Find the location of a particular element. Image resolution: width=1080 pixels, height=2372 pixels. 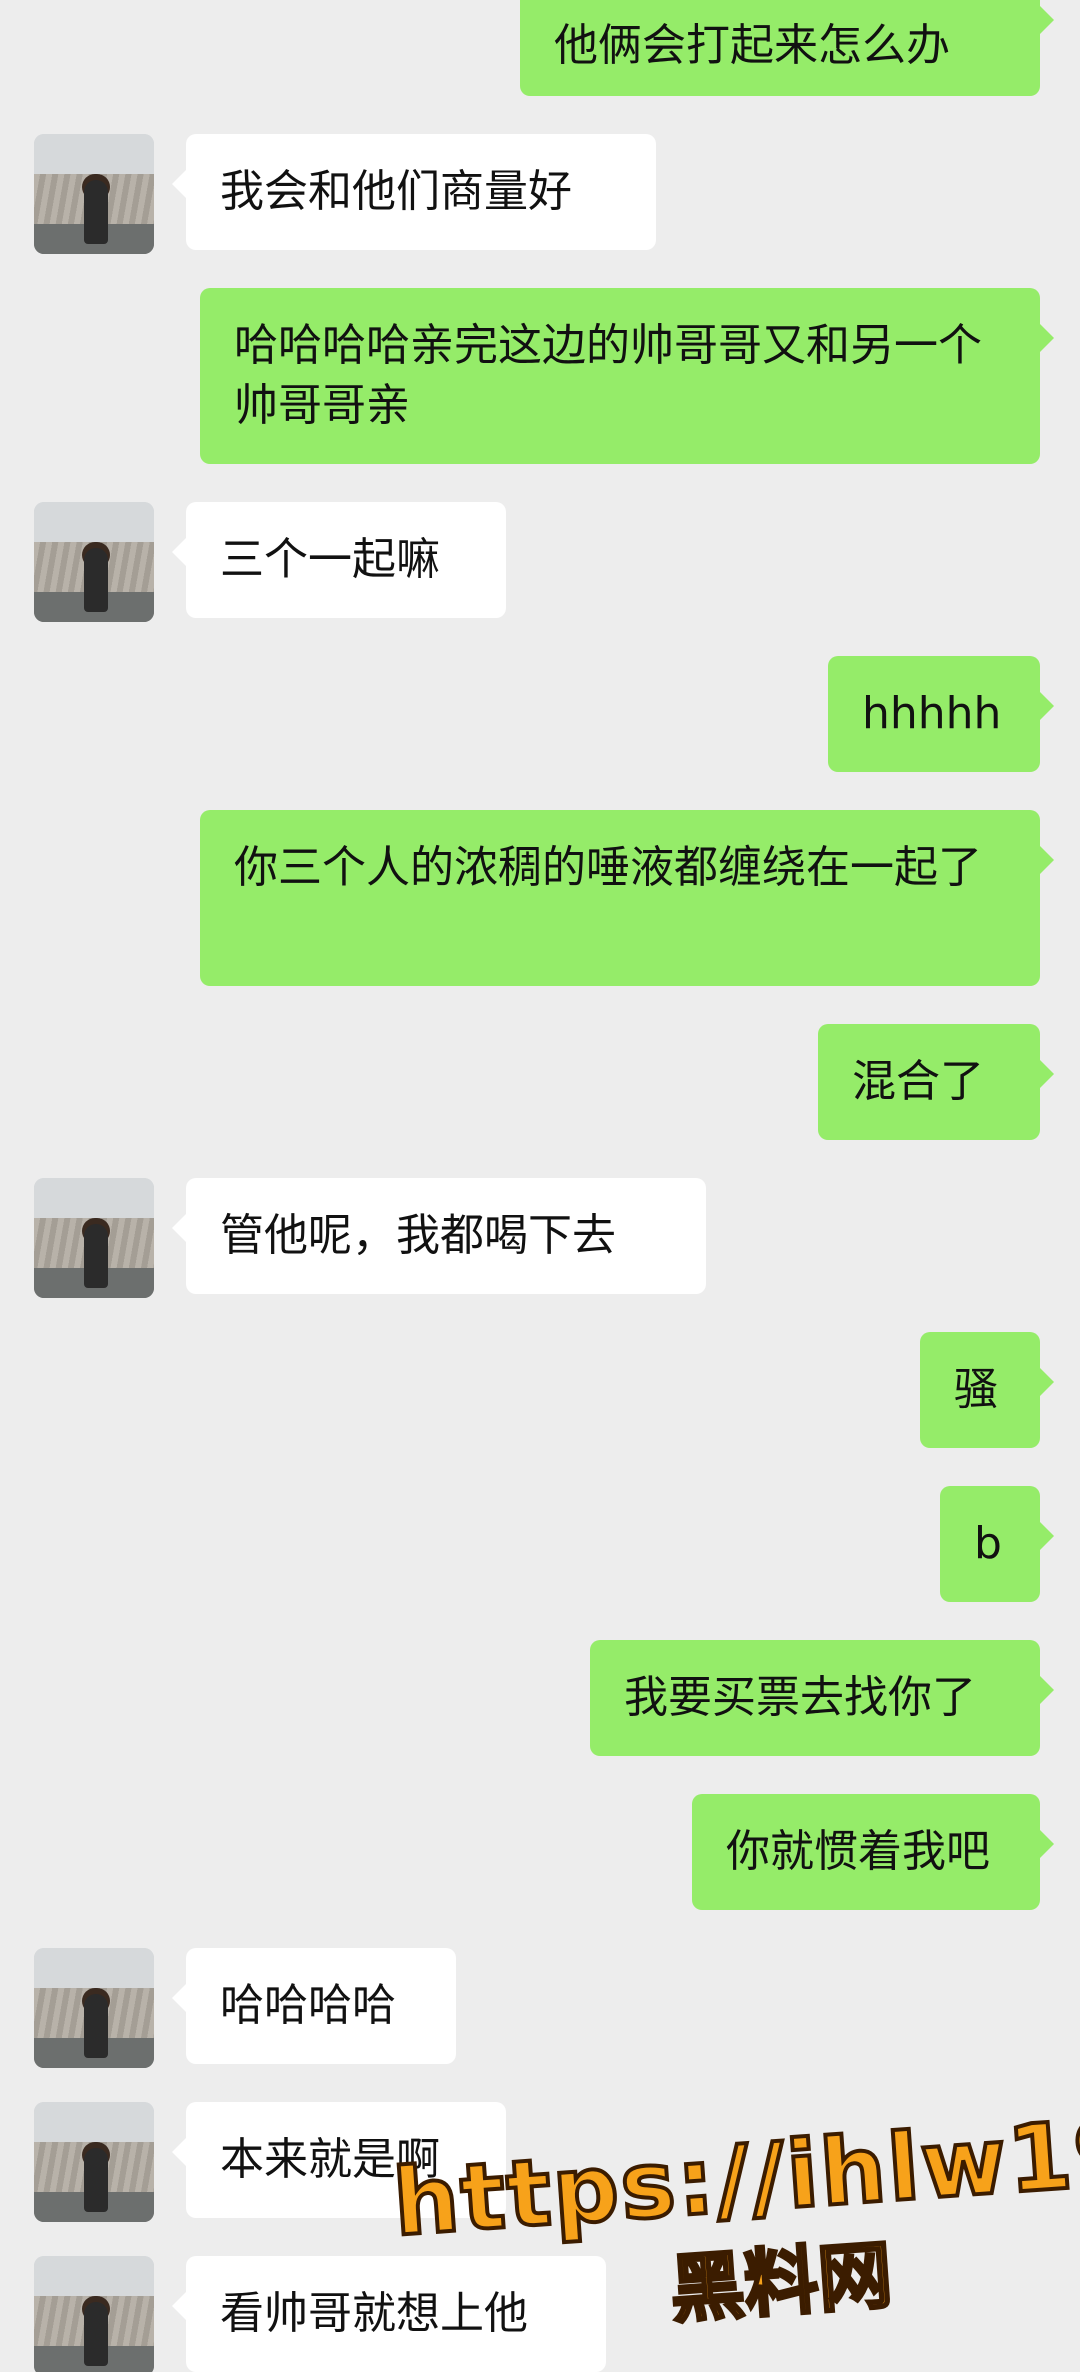

message-bubble-outgoing: 我要买票去找你了 is located at coordinates (822, 1698).